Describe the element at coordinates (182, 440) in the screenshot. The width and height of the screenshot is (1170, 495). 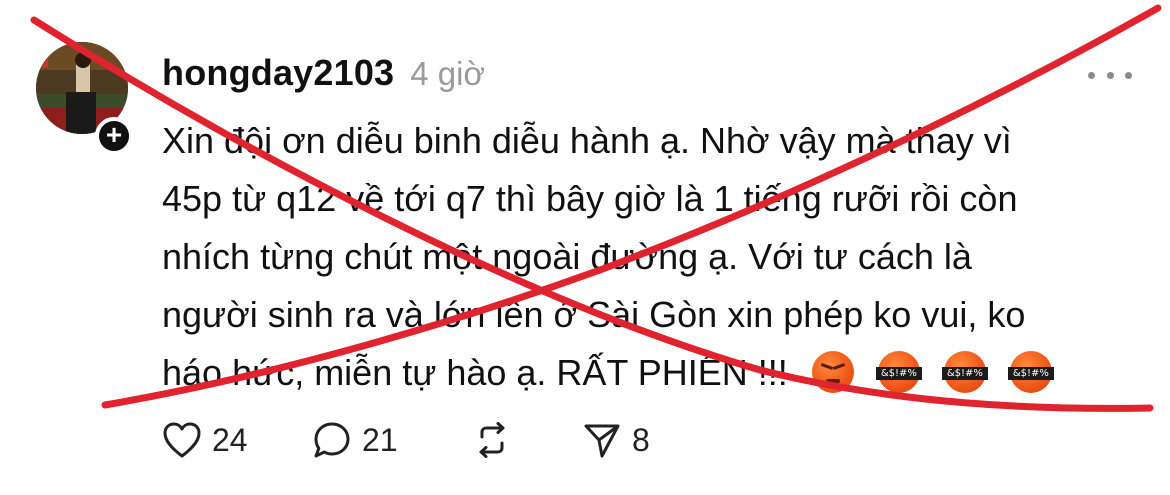
I see `heart-icon` at that location.